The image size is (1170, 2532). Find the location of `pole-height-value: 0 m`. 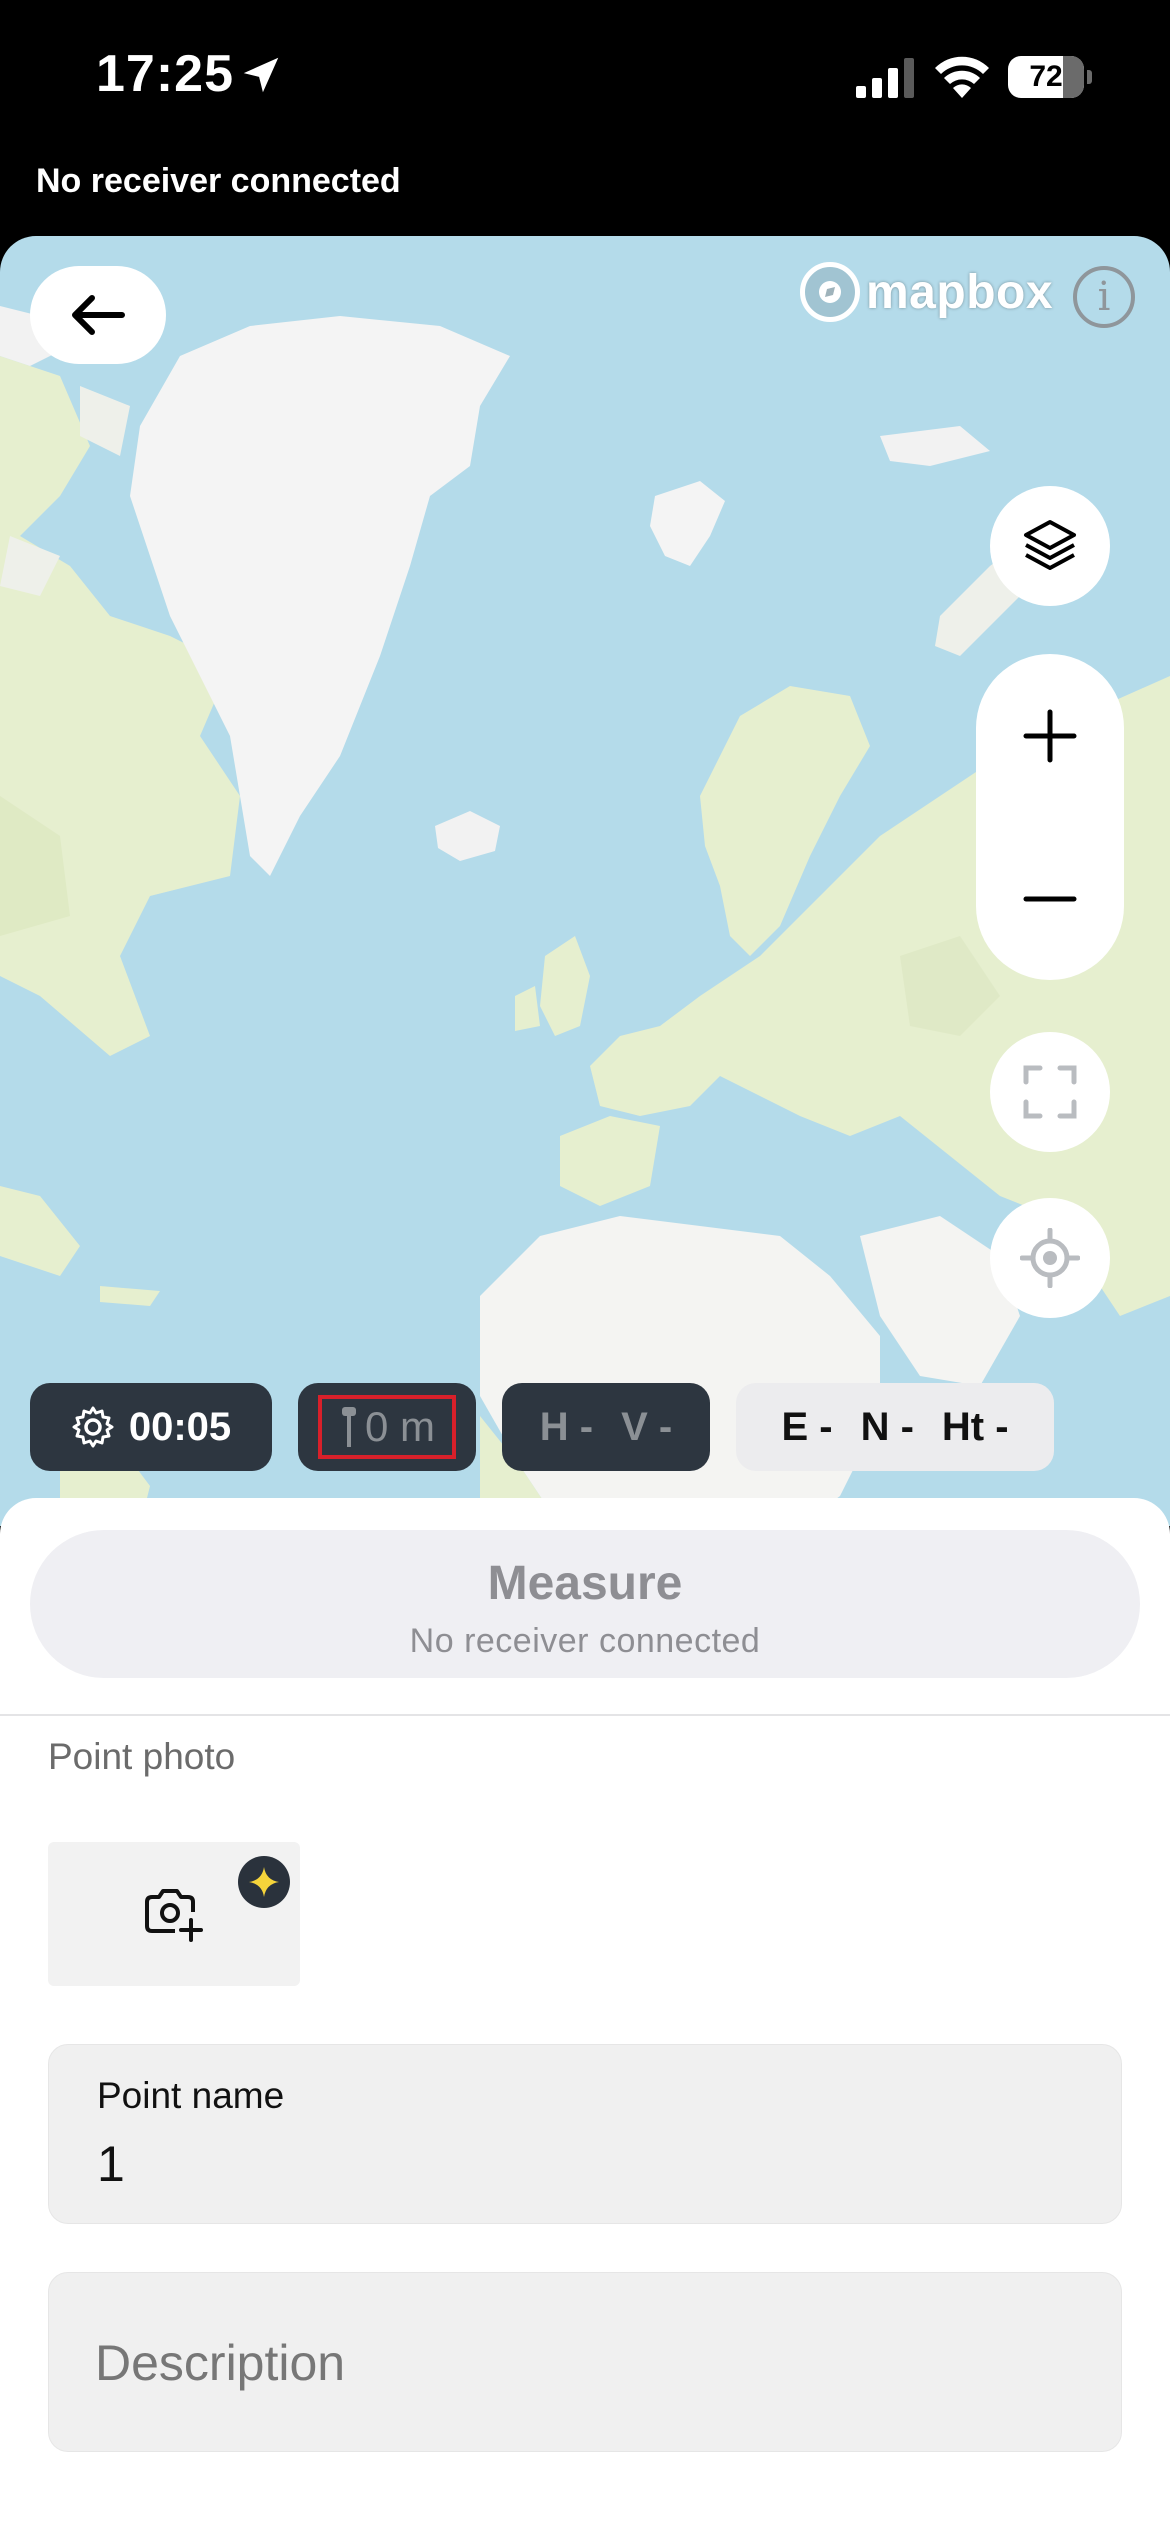

pole-height-value: 0 m is located at coordinates (399, 1426).